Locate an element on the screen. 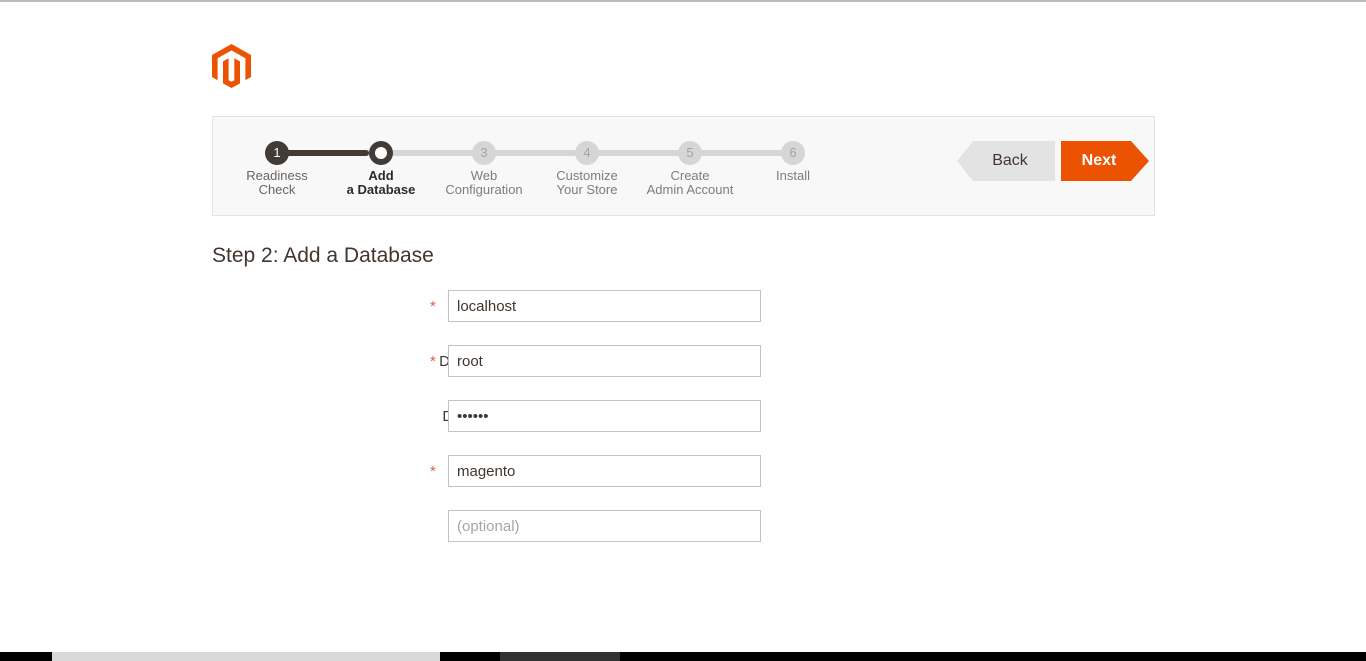 The width and height of the screenshot is (1366, 661). field-row-database-server-username: Database Server Username * is located at coordinates (492, 372).